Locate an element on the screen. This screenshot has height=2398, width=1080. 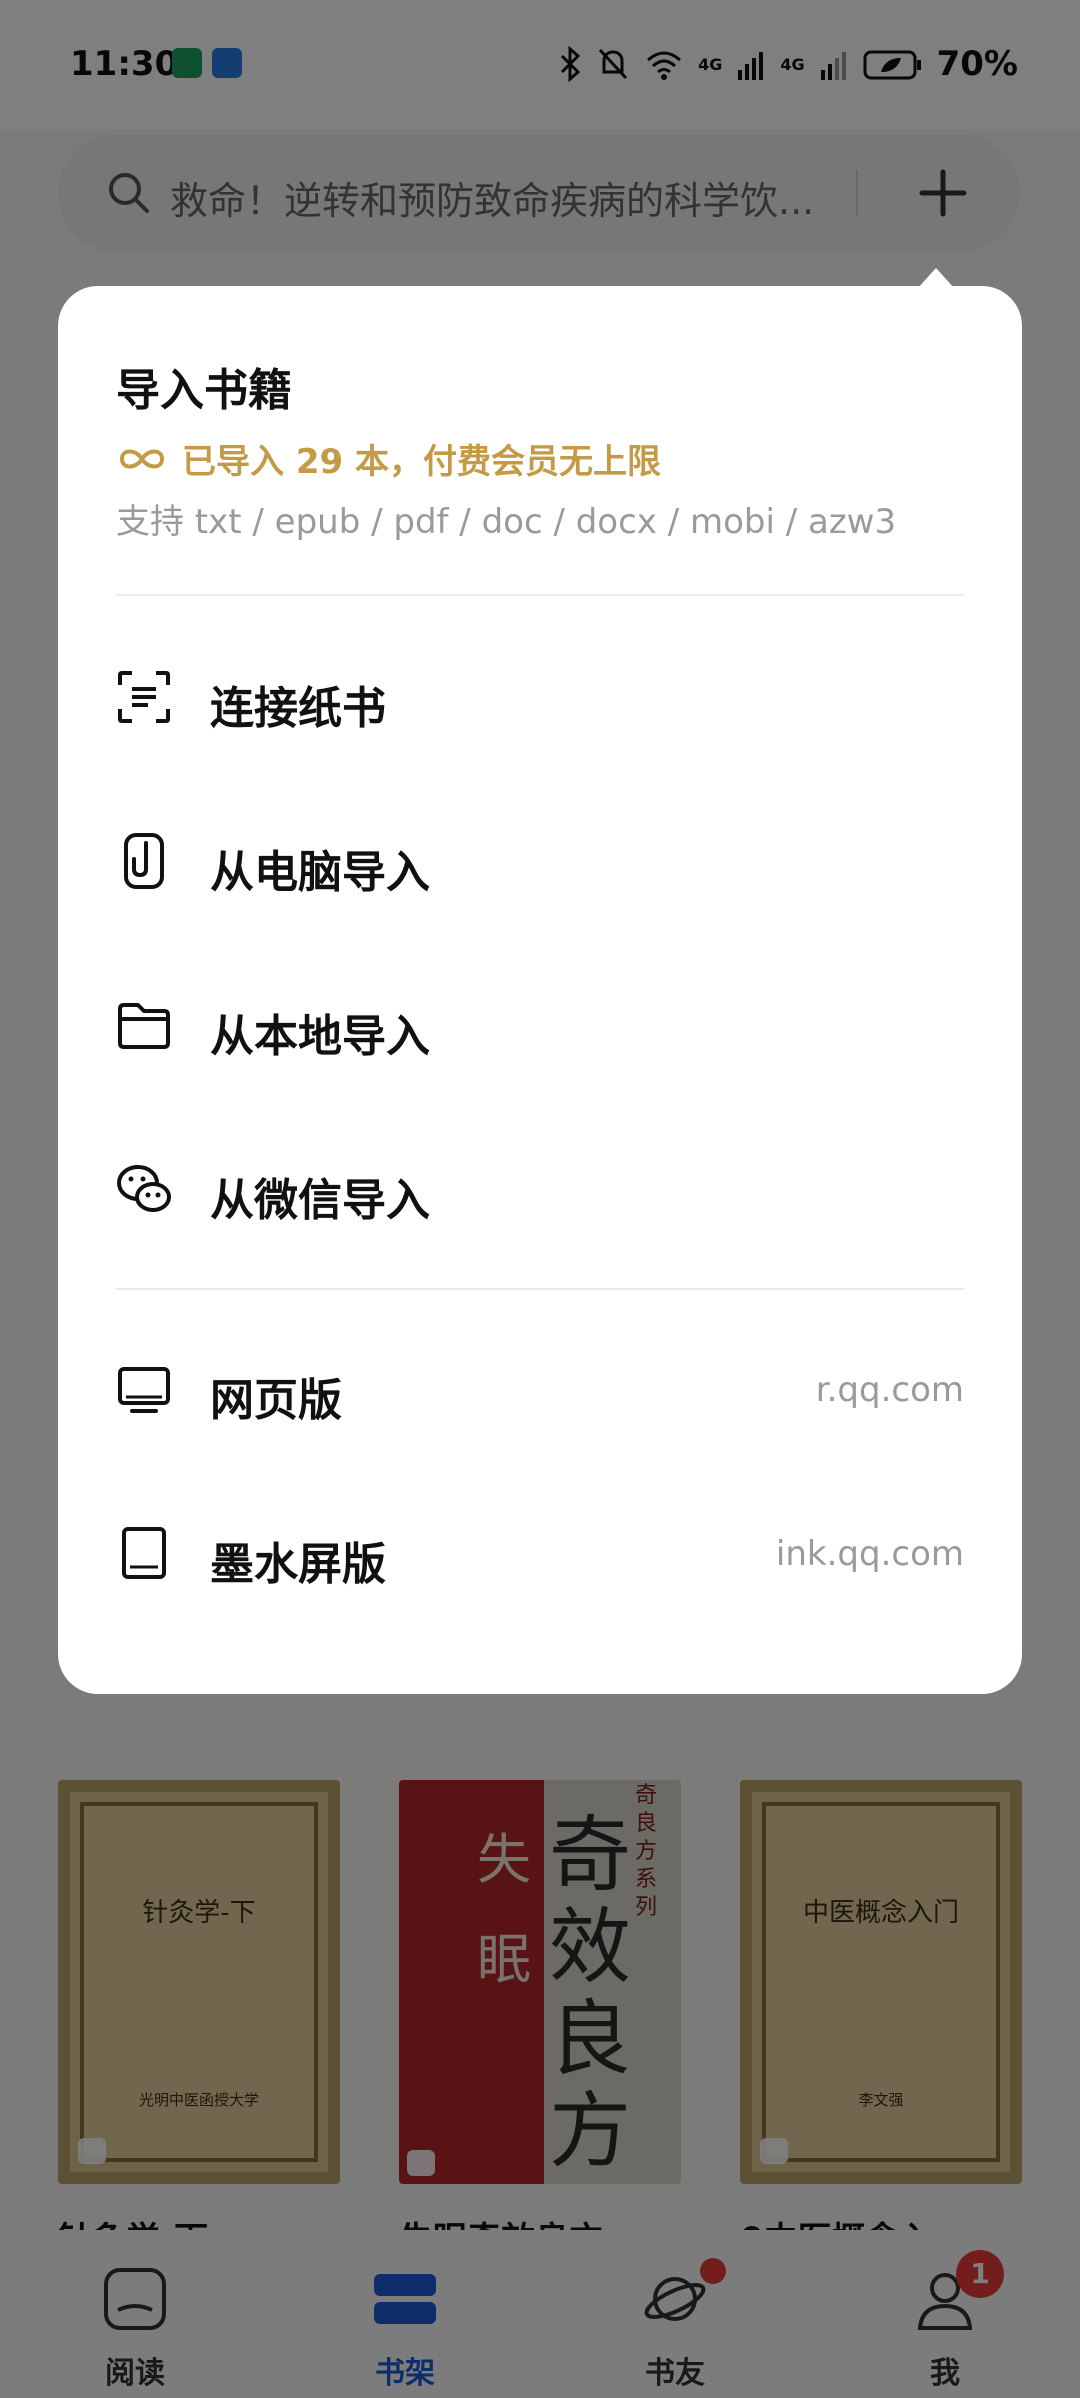
menu-label: 墨水屏版 is located at coordinates (298, 1564).